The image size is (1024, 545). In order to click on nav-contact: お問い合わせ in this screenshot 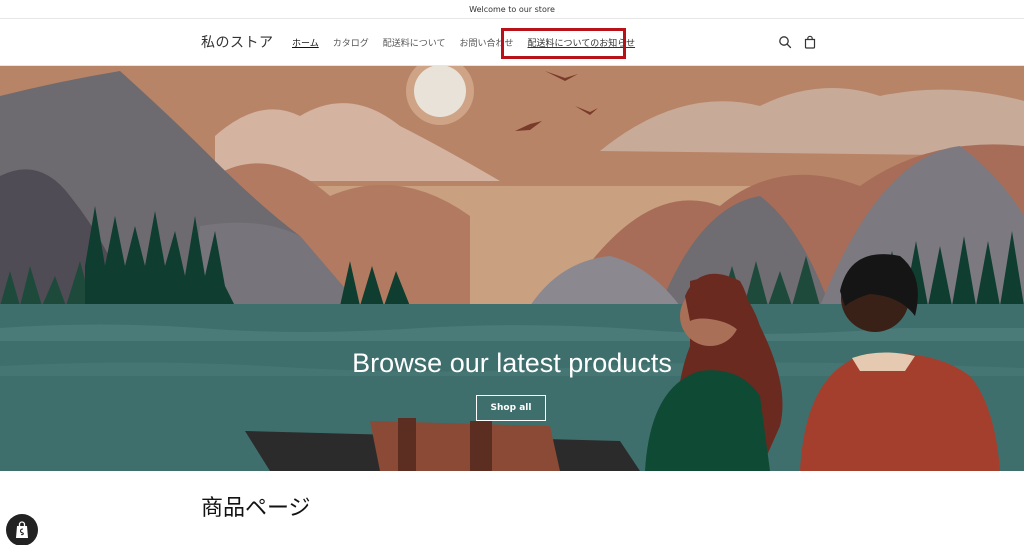, I will do `click(486, 42)`.